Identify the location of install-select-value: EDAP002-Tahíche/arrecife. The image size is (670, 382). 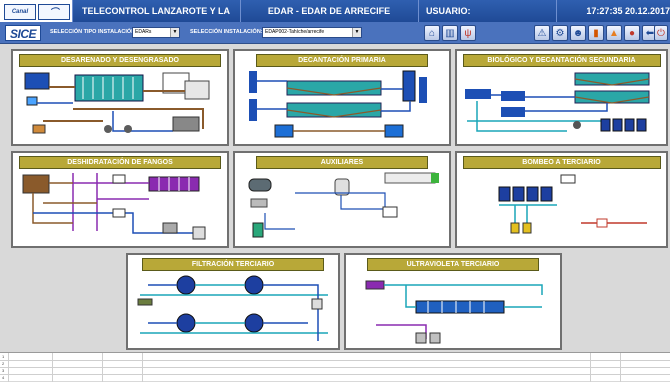
(295, 32).